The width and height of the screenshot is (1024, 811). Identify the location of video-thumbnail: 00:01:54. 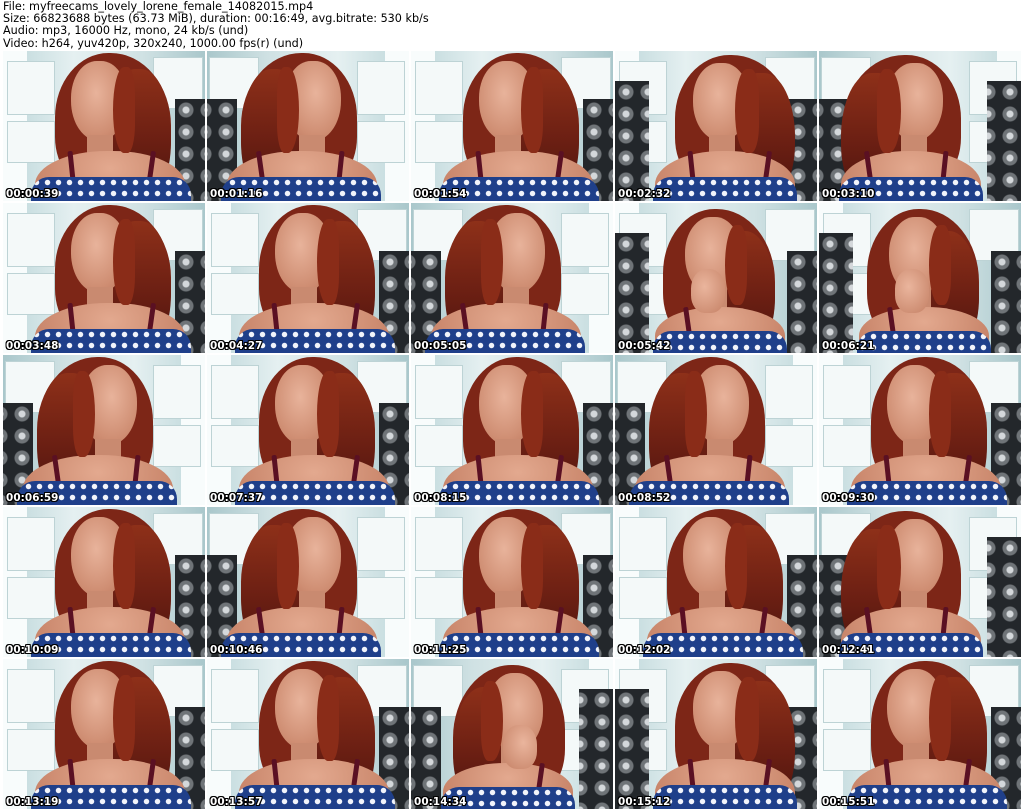
(512, 126).